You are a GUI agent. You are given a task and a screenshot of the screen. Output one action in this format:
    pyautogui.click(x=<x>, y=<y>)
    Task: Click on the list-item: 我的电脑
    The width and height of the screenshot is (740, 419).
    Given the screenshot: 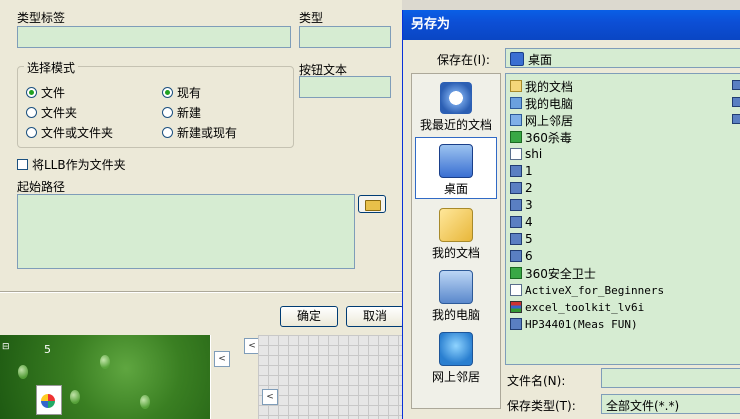 What is the action you would take?
    pyautogui.click(x=541, y=103)
    